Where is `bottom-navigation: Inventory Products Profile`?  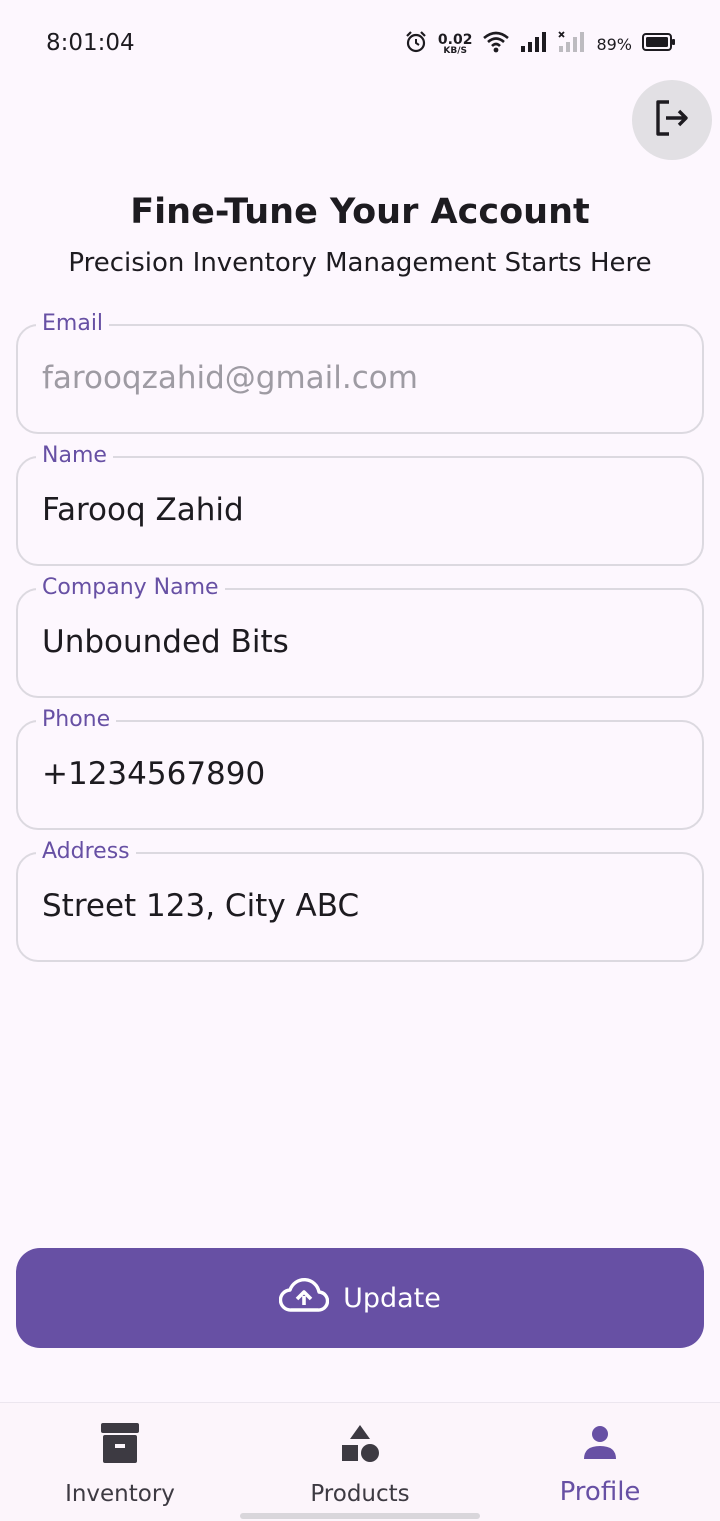 bottom-navigation: Inventory Products Profile is located at coordinates (360, 1461).